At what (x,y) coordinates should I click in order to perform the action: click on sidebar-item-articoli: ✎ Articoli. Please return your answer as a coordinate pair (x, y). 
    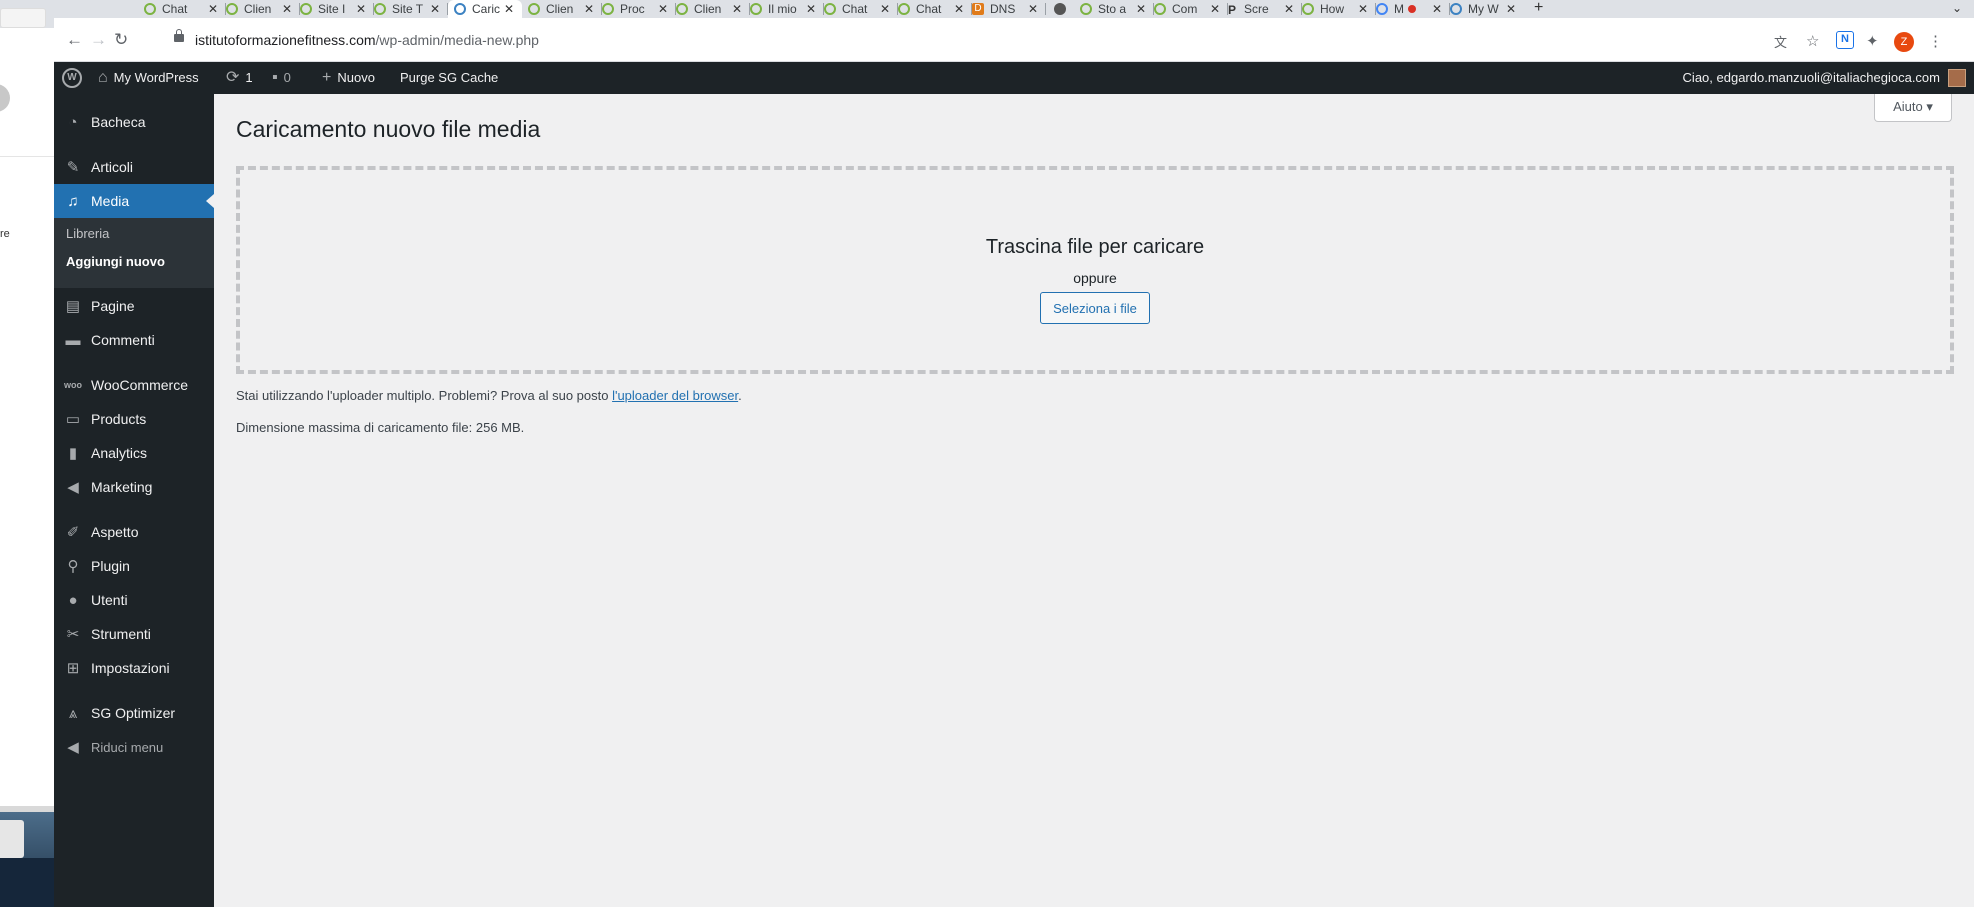
    Looking at the image, I should click on (134, 167).